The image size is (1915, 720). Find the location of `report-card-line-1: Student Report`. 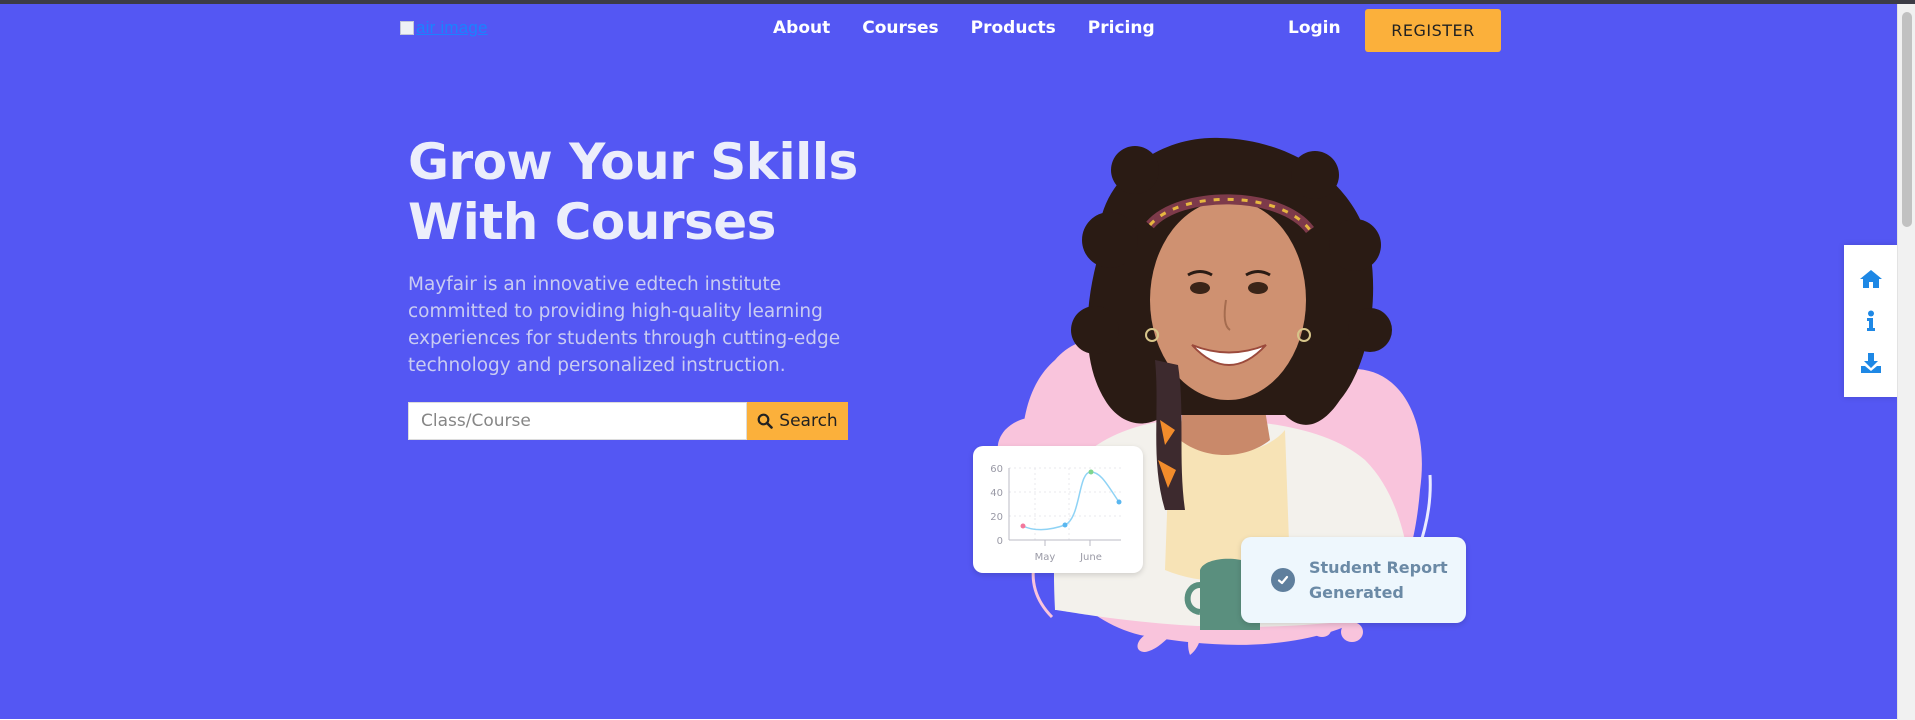

report-card-line-1: Student Report is located at coordinates (1378, 567).